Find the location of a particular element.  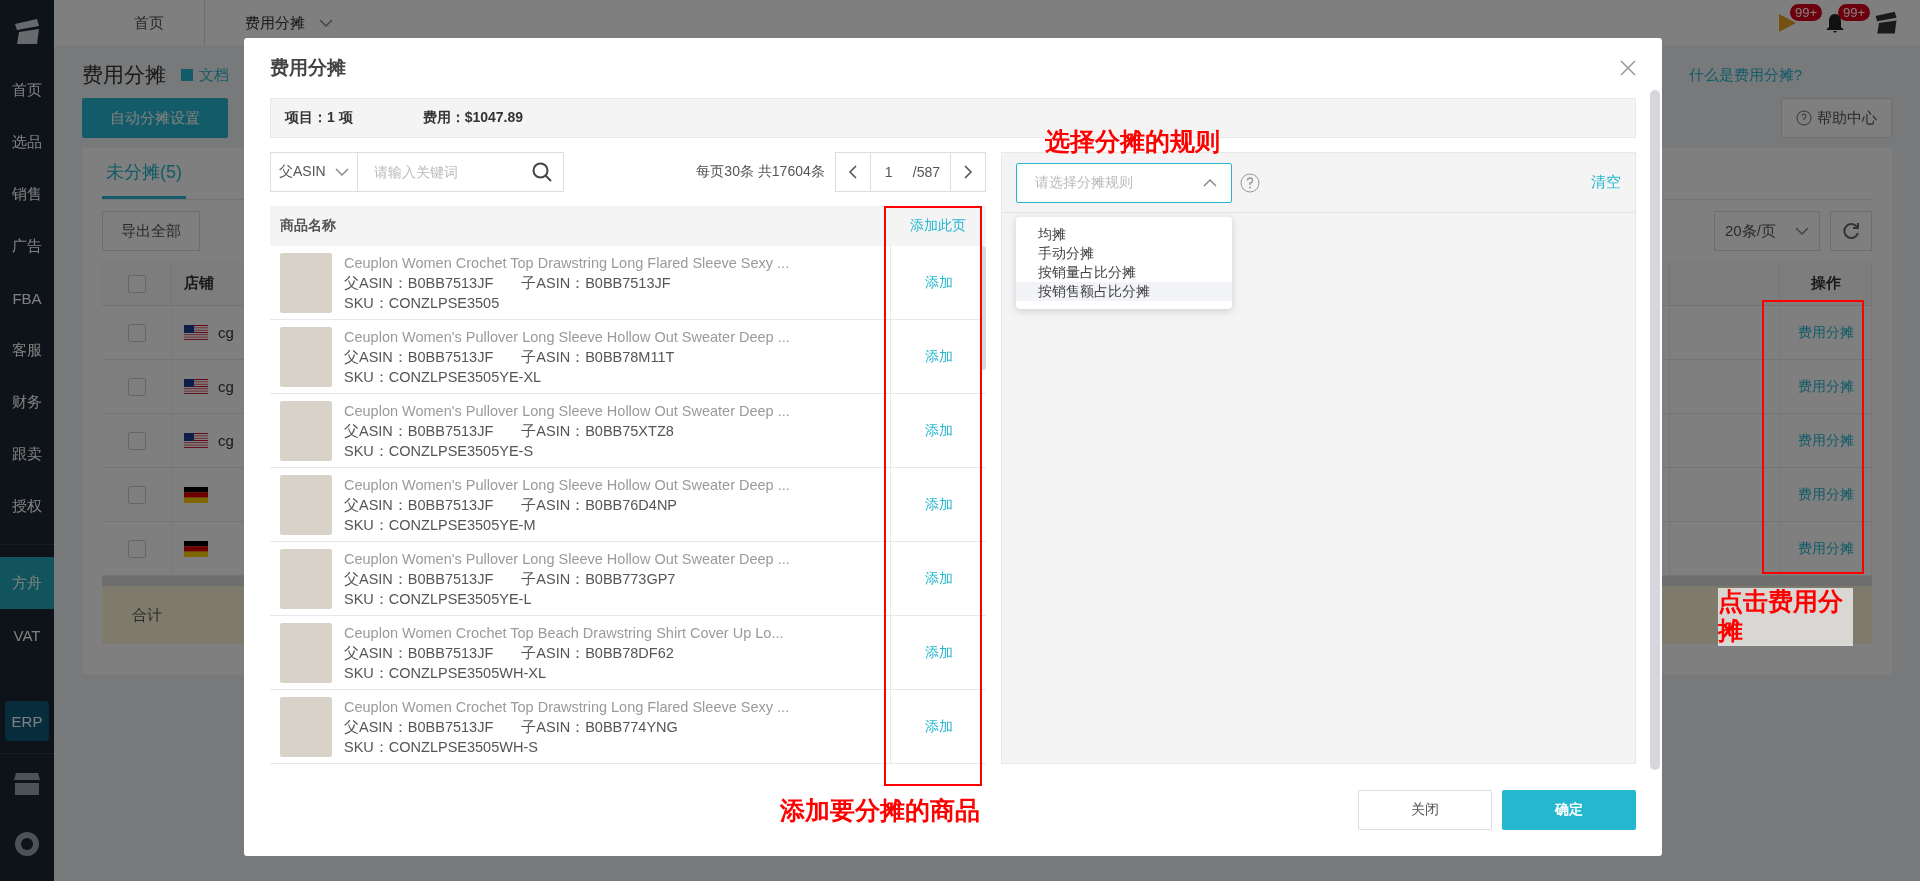

confirm-button: 确定 is located at coordinates (1569, 810).